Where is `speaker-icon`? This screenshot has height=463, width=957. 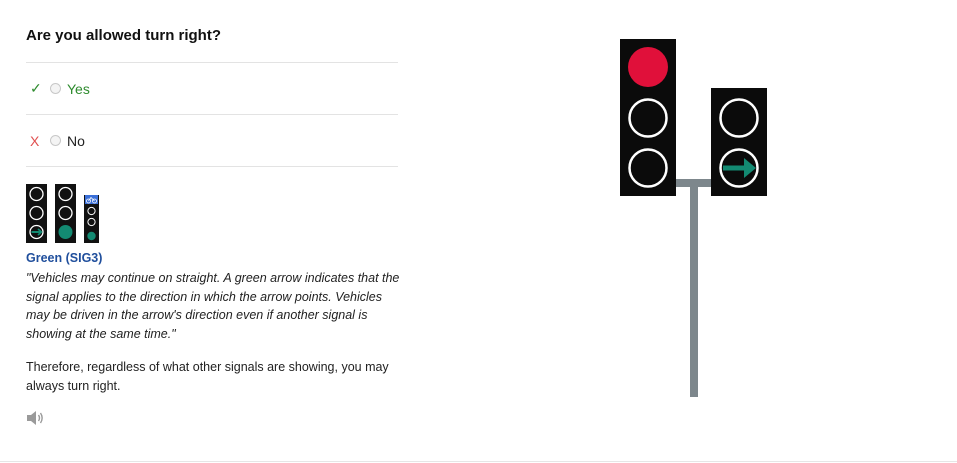
speaker-icon is located at coordinates (35, 420).